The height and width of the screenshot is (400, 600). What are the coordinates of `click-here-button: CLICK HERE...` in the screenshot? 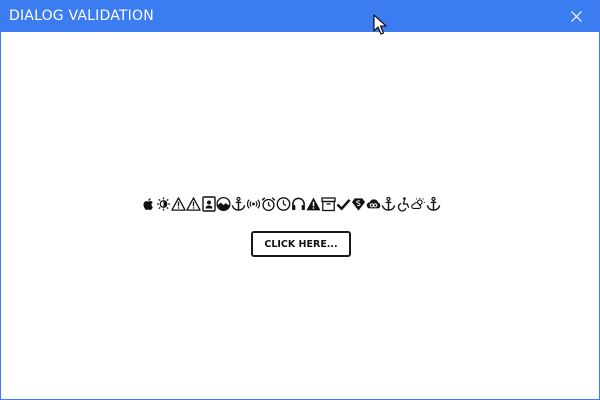 It's located at (301, 244).